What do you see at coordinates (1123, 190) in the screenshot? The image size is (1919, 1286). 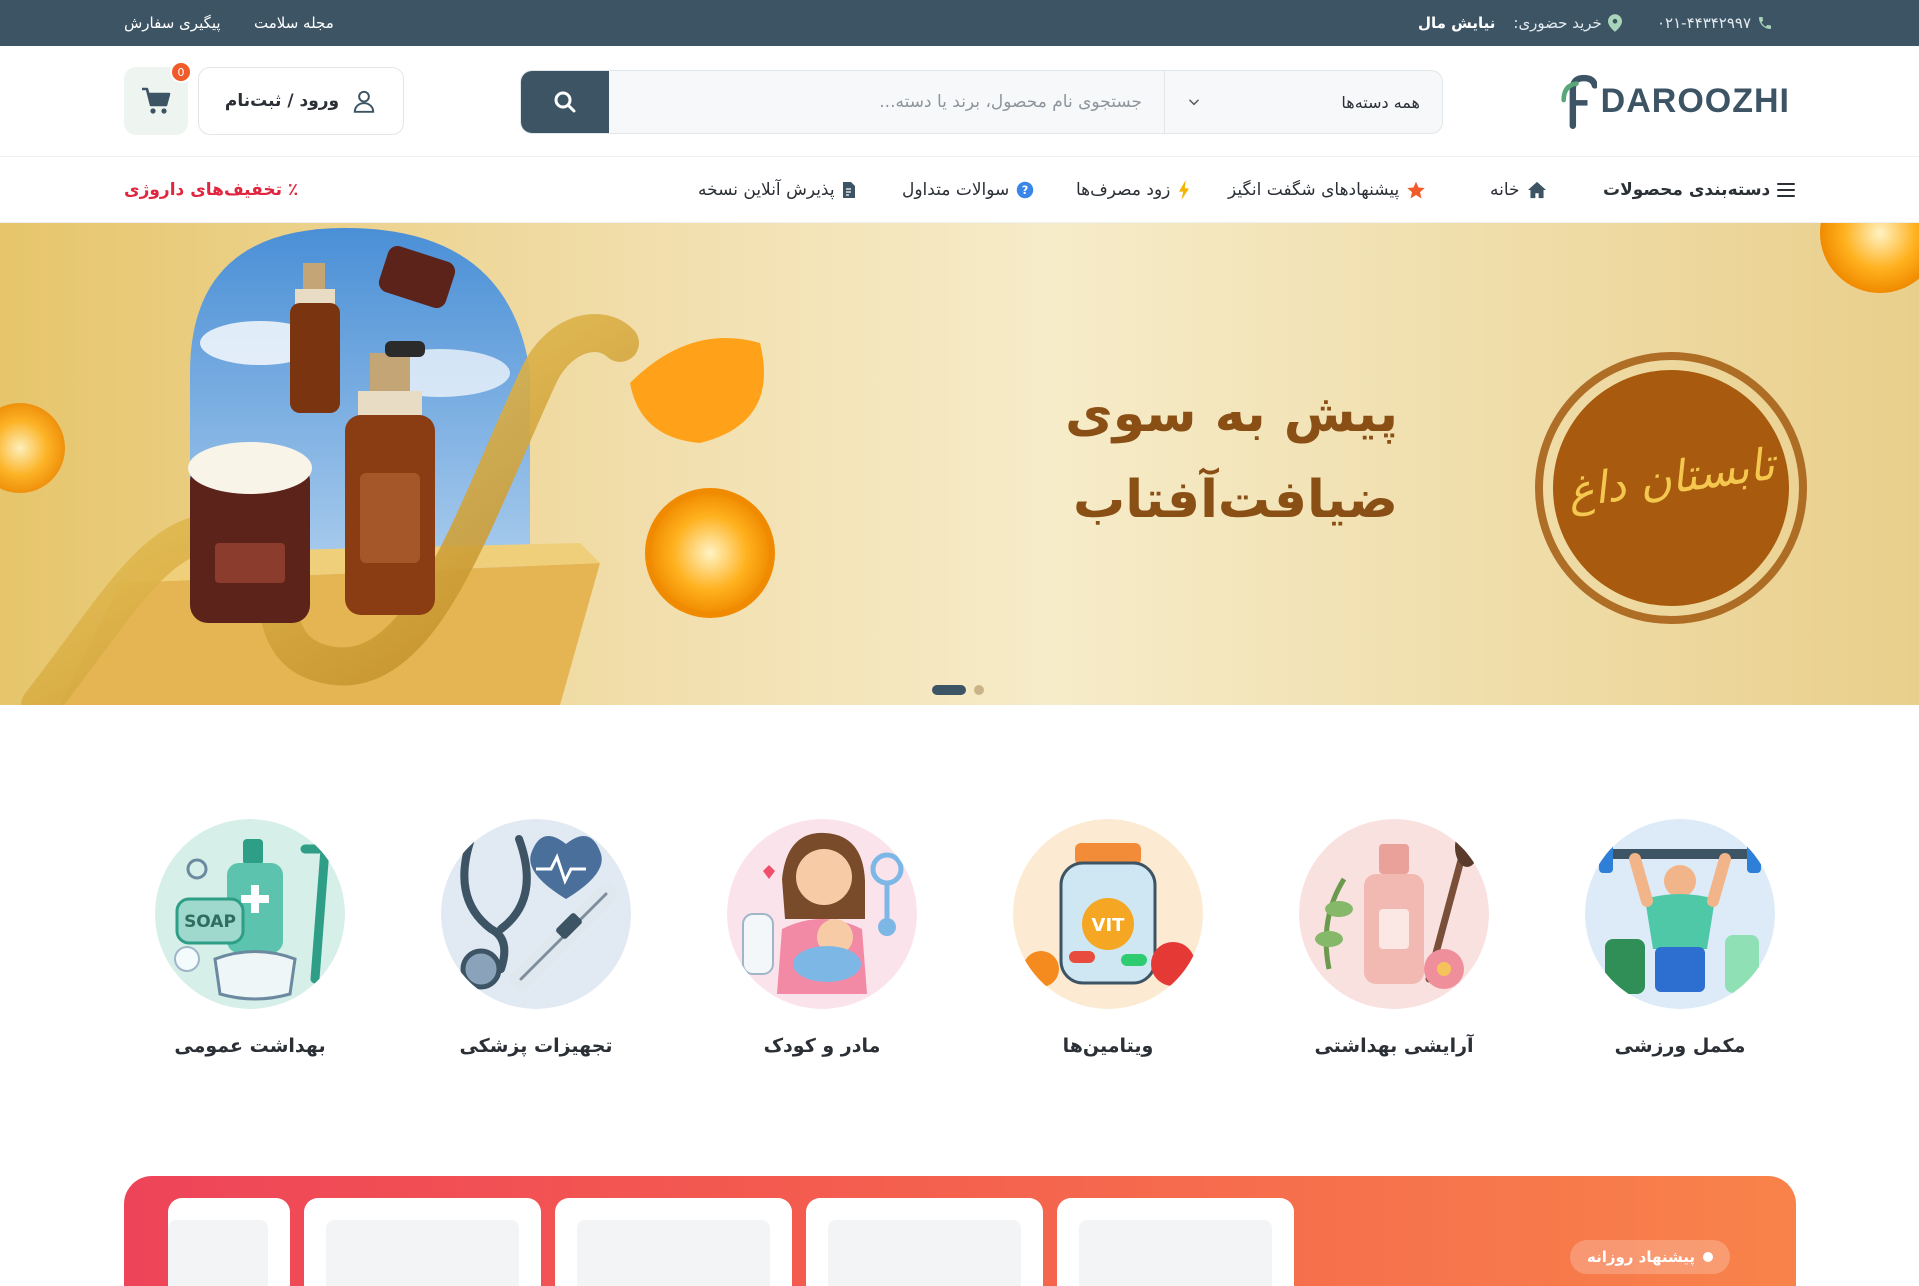 I see `nav-expiring-soon-label: زود مصرف‌ها` at bounding box center [1123, 190].